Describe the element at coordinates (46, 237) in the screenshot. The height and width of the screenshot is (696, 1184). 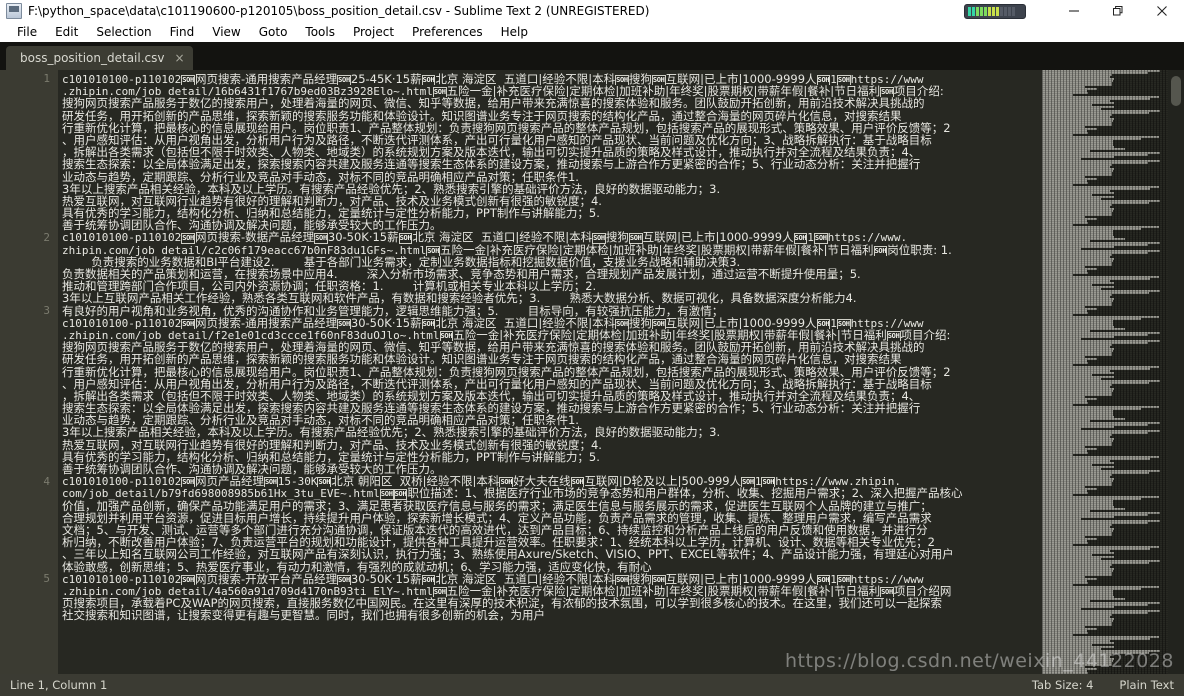
I see `line-number: 2` at that location.